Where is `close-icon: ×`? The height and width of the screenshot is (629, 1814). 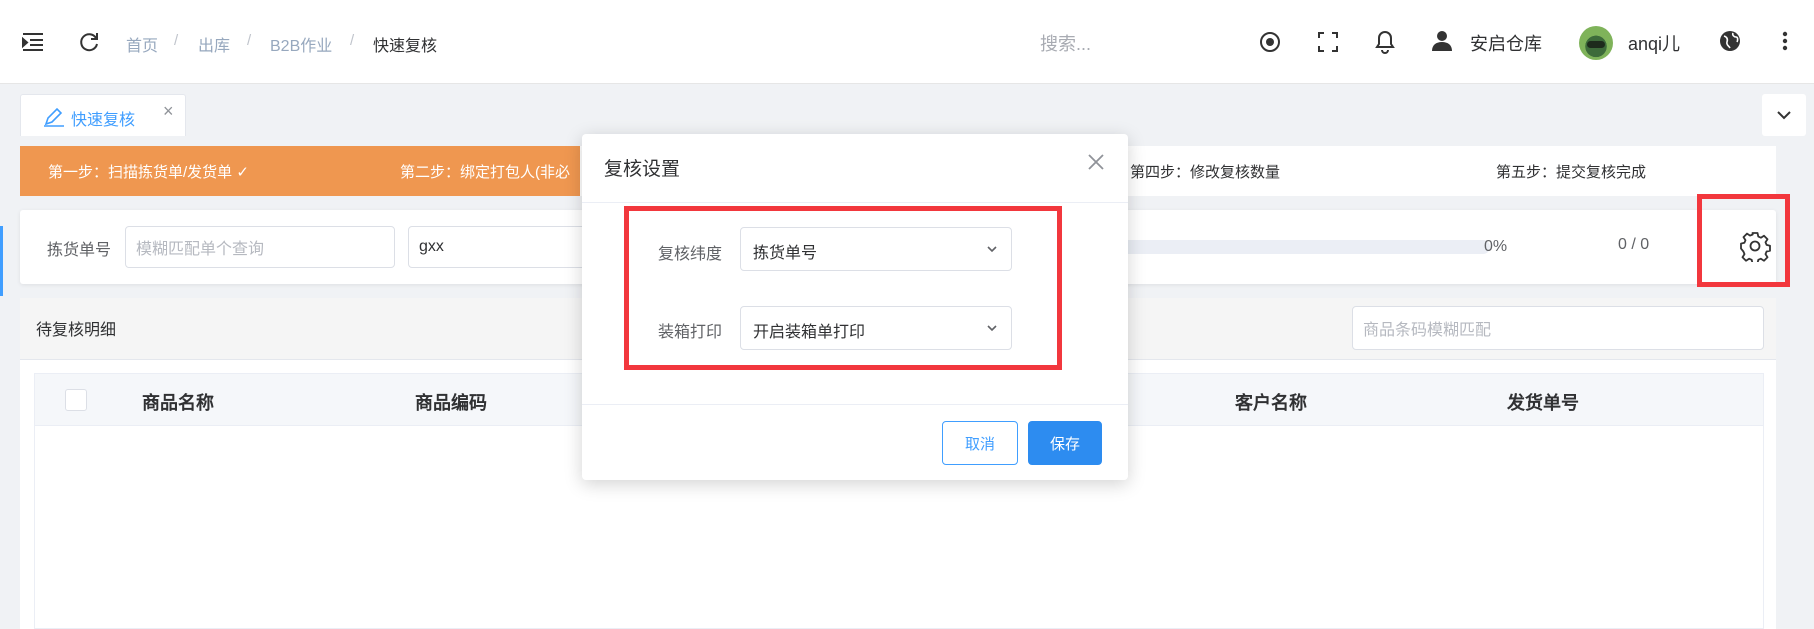
close-icon: × is located at coordinates (168, 111).